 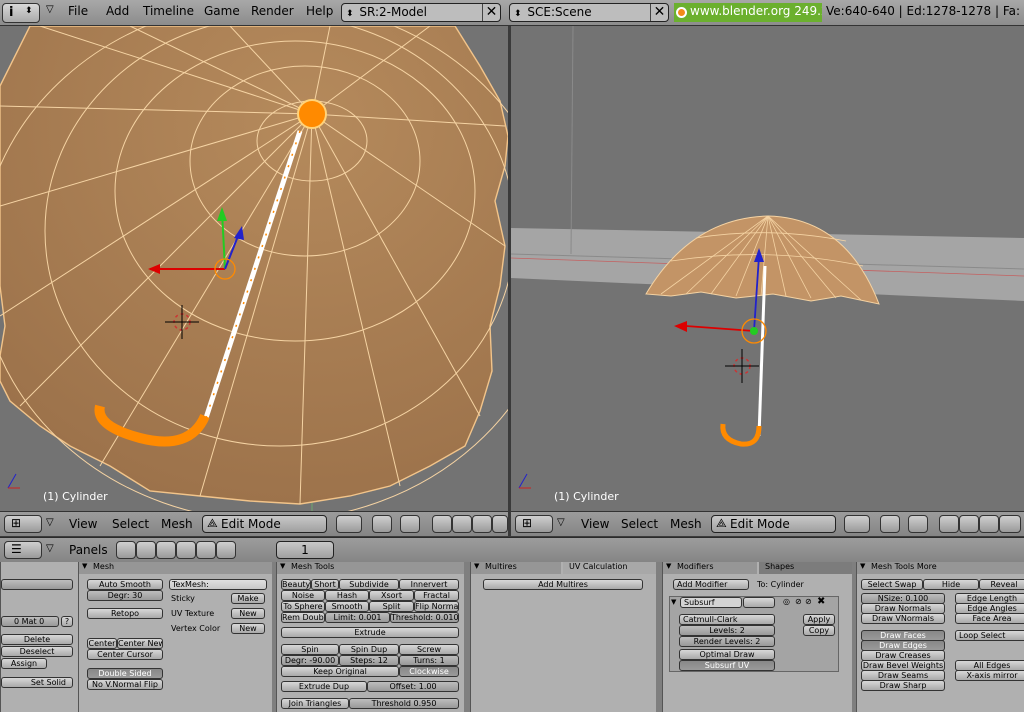 What do you see at coordinates (186, 550) in the screenshot?
I see `object-context-icon` at bounding box center [186, 550].